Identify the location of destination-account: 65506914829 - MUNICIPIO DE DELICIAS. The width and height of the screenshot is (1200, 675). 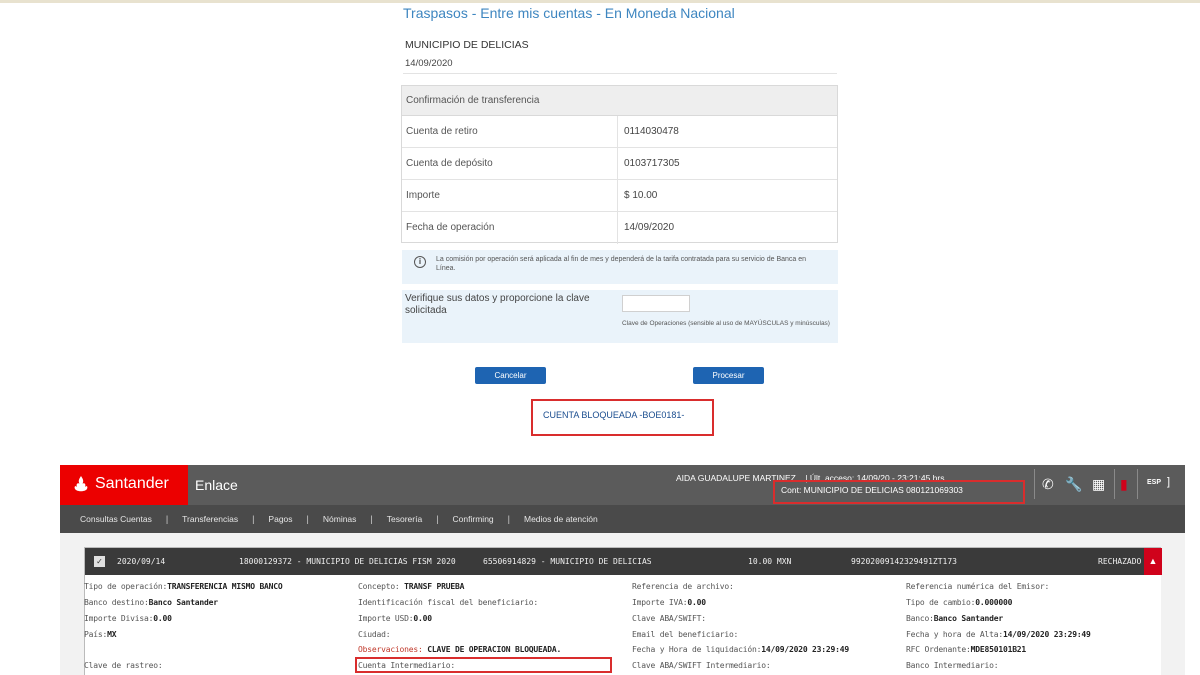
(567, 561).